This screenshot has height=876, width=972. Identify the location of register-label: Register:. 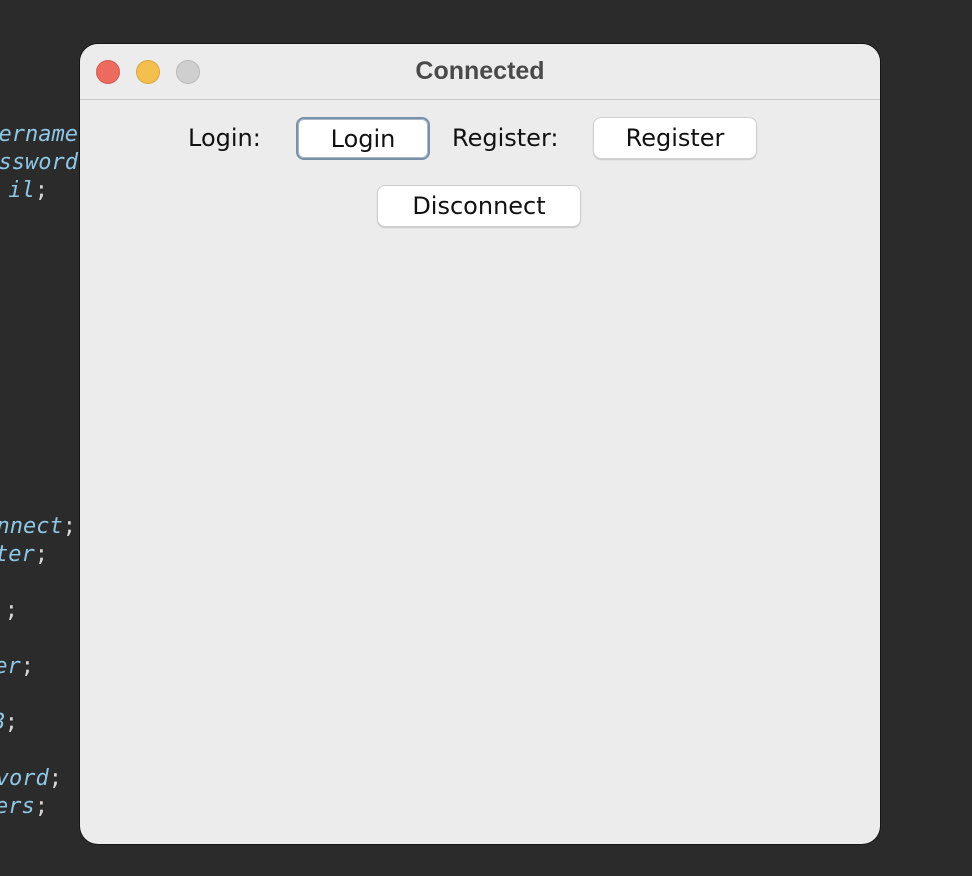
(505, 138).